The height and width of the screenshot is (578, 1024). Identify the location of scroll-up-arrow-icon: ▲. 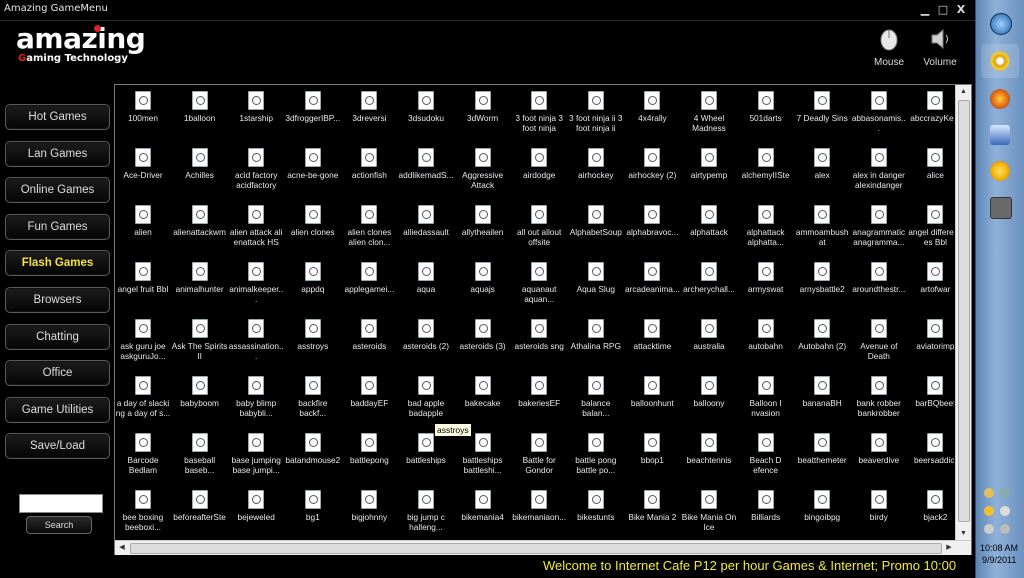
(963, 92).